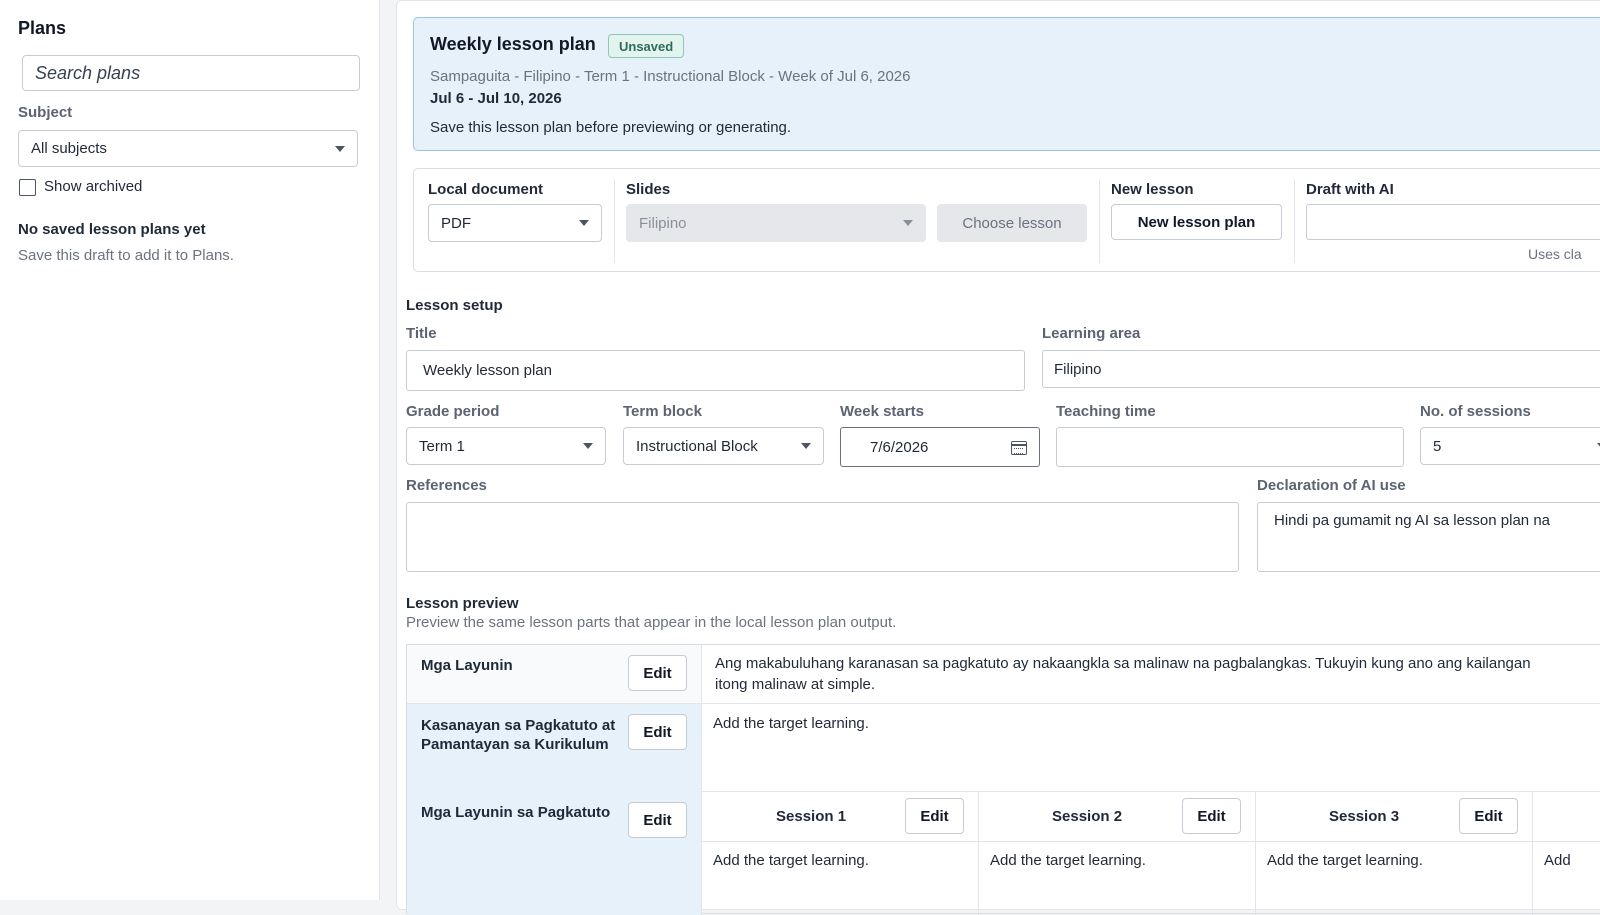 This screenshot has width=1600, height=915. Describe the element at coordinates (42, 28) in the screenshot. I see `sidebar-title: Plans` at that location.